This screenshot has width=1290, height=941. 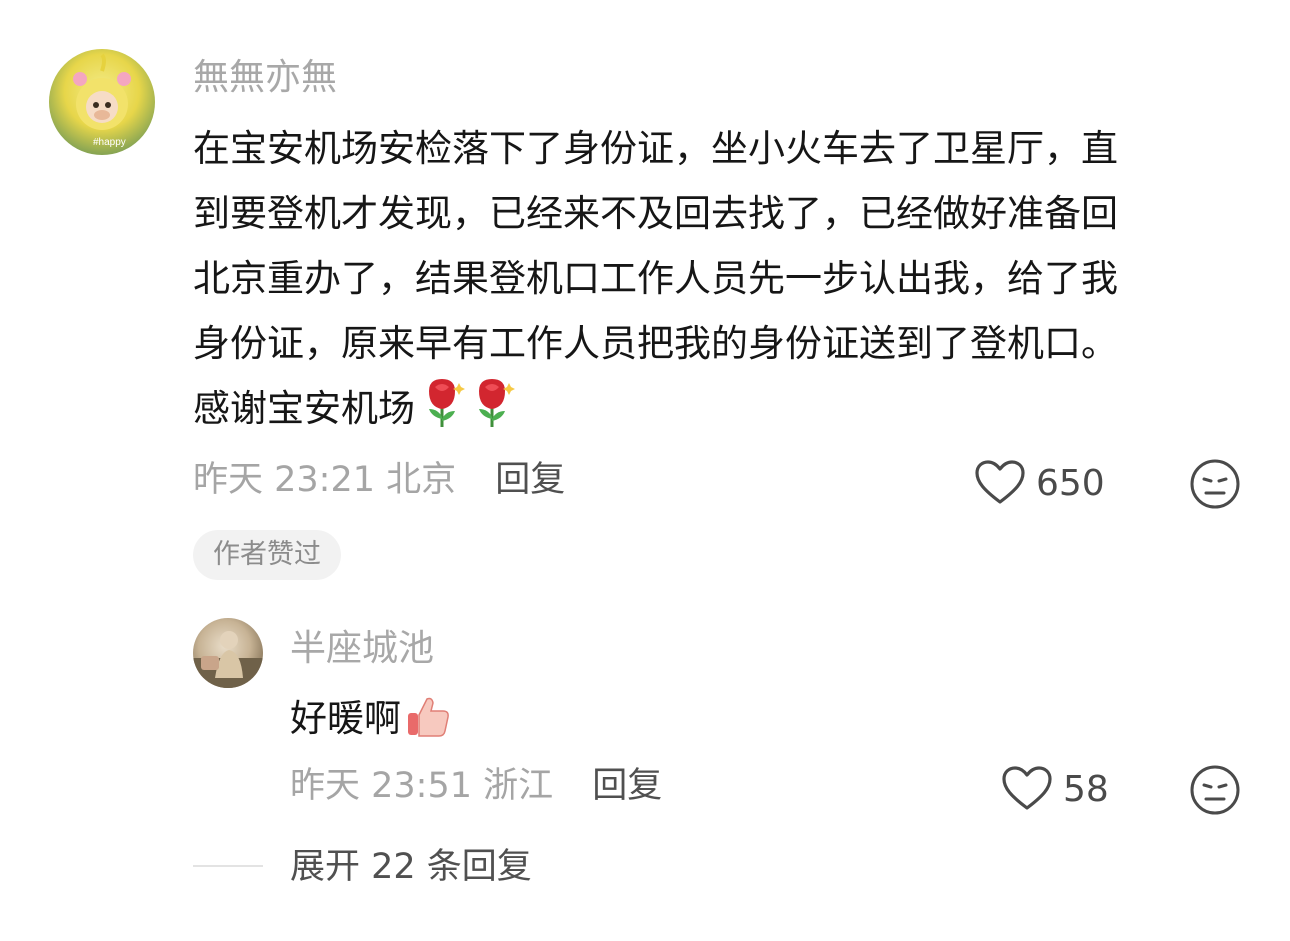 I want to click on user-avatar: #happy, so click(x=102, y=102).